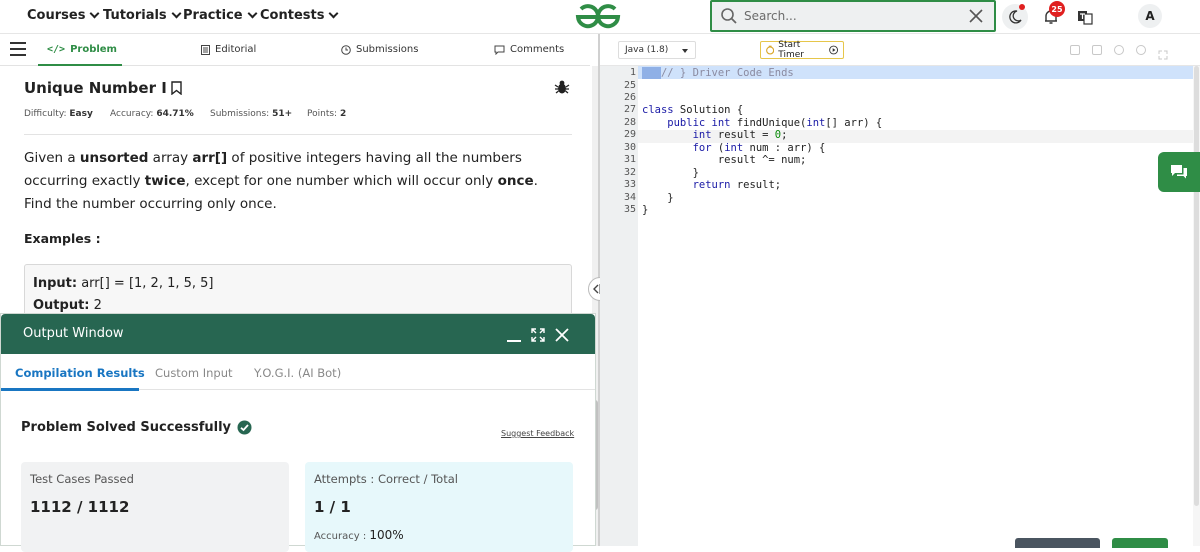 The image size is (1200, 552). I want to click on search-input, so click(854, 16).